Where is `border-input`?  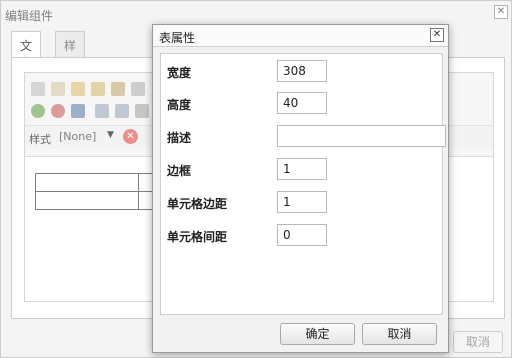
border-input is located at coordinates (302, 169).